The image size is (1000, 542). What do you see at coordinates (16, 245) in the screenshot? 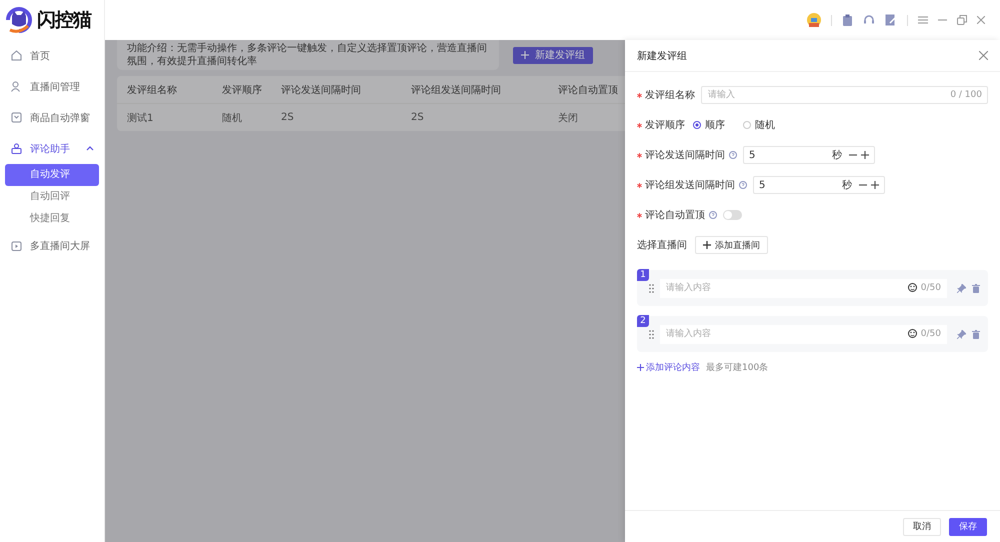
I see `tv-icon` at bounding box center [16, 245].